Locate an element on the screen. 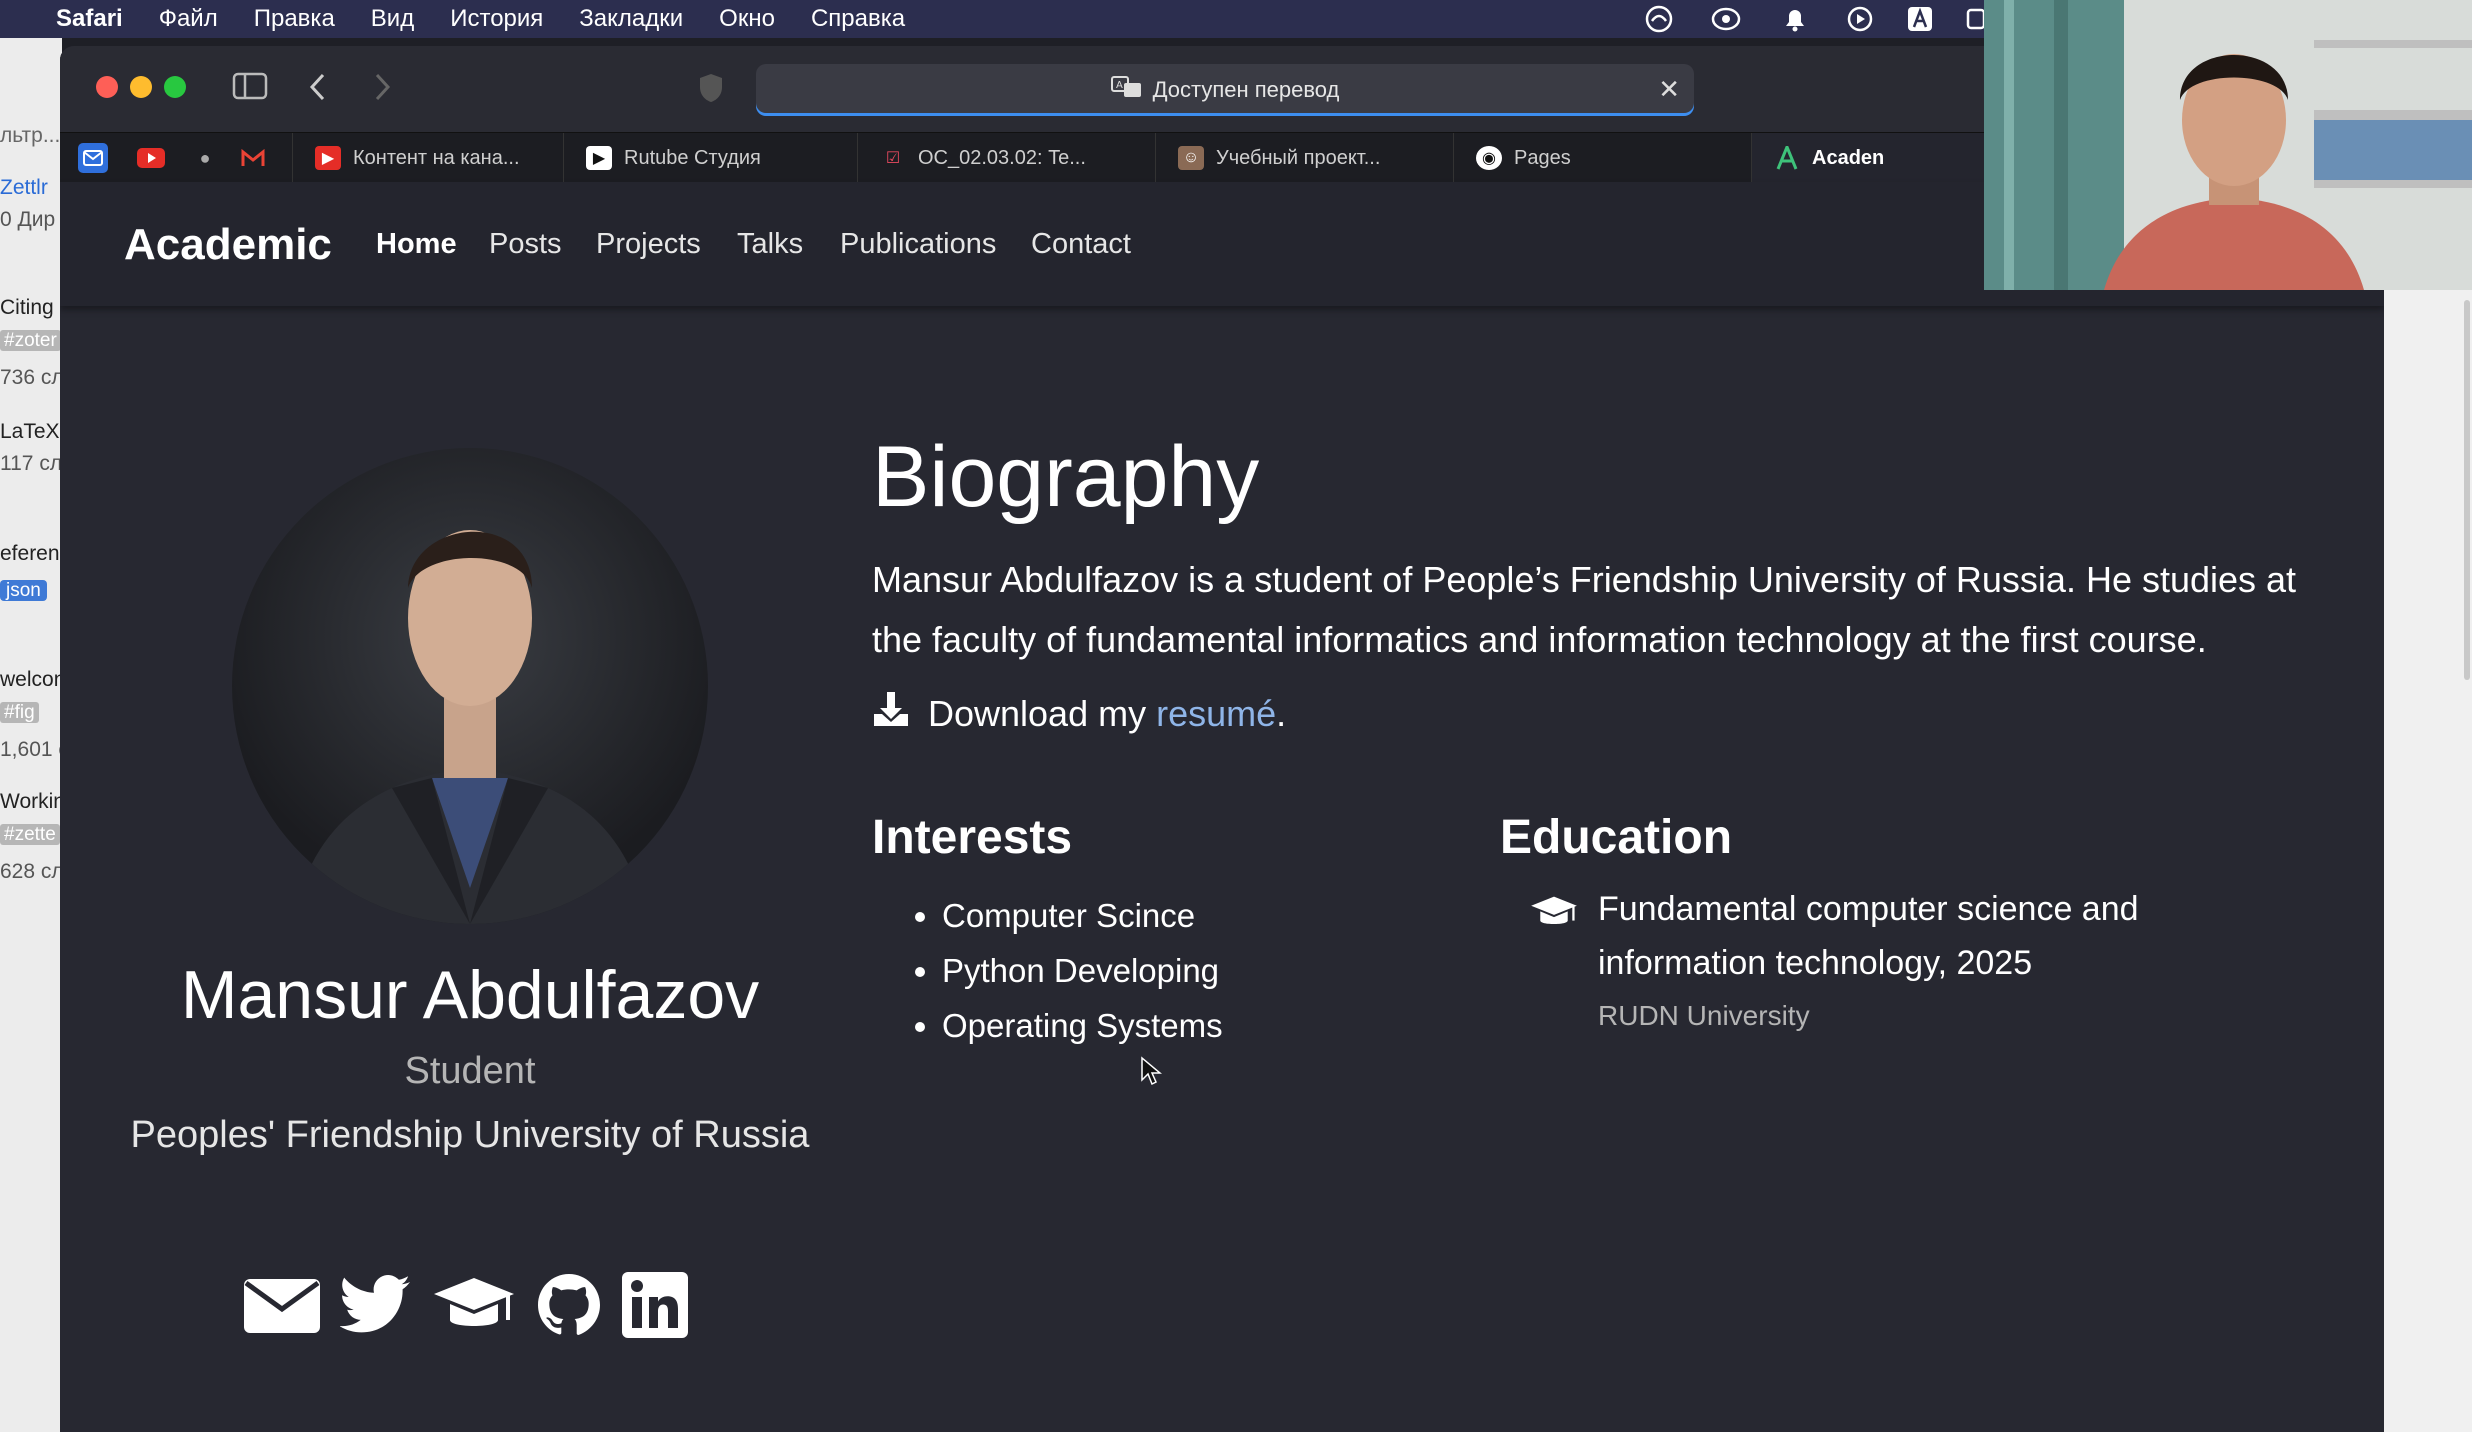  tab-rutube: ▶ Rutube Студия is located at coordinates (711, 158).